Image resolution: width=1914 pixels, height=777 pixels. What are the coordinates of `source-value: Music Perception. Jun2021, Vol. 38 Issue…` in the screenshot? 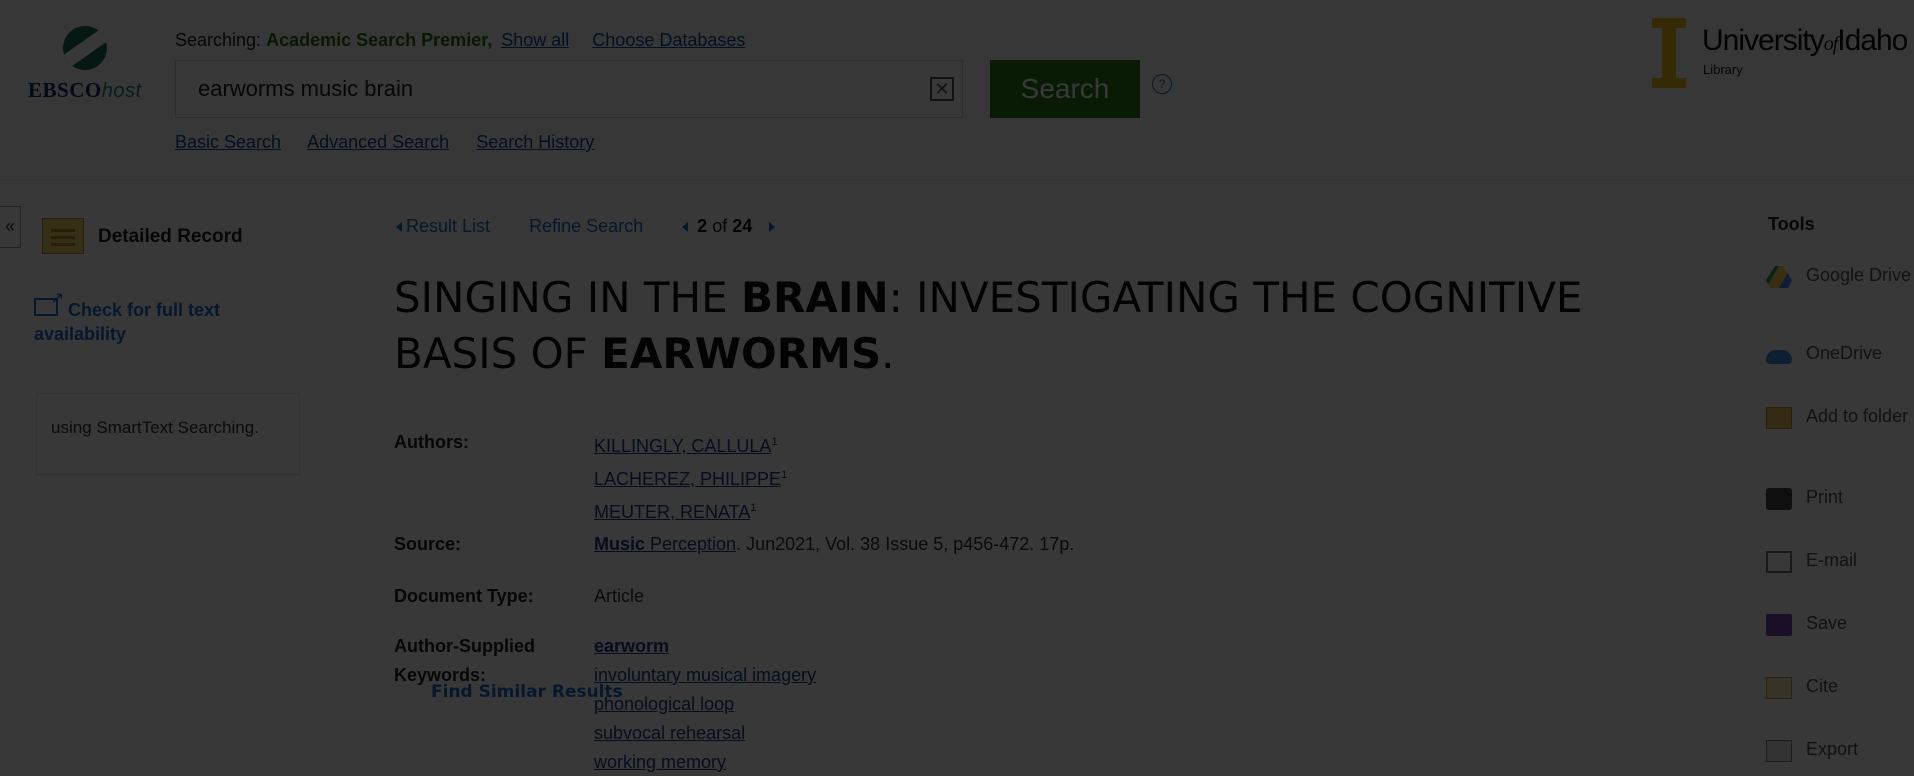 It's located at (1094, 544).